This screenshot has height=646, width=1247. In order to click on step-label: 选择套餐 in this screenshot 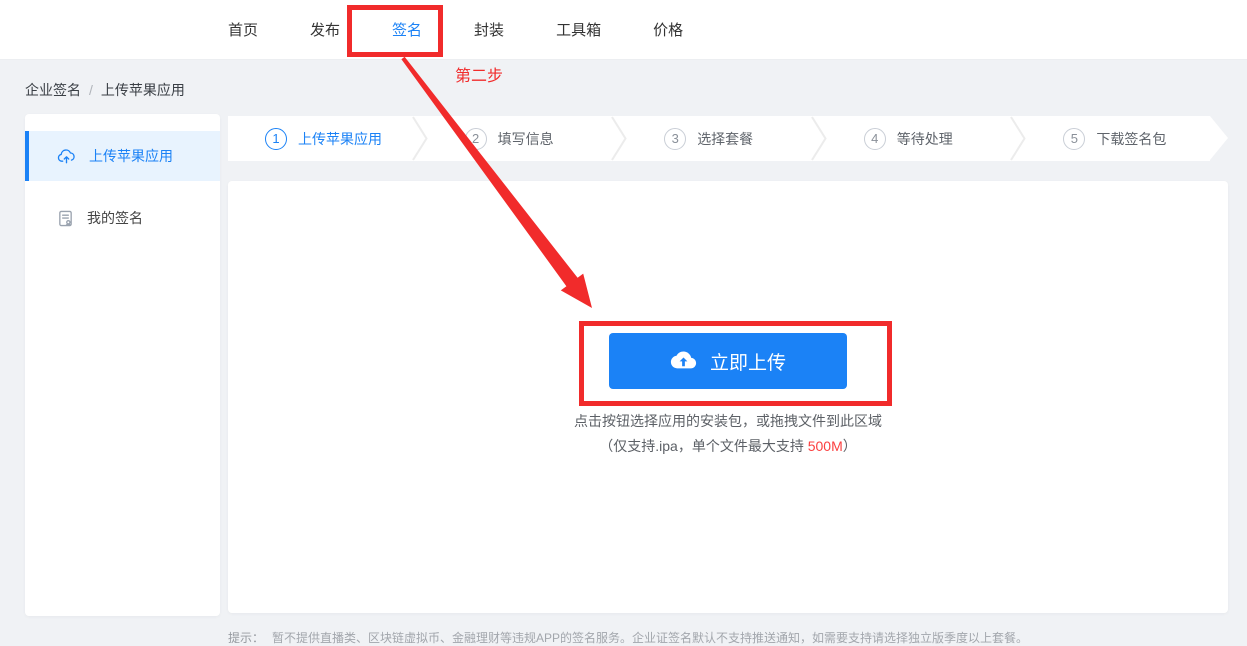, I will do `click(725, 138)`.